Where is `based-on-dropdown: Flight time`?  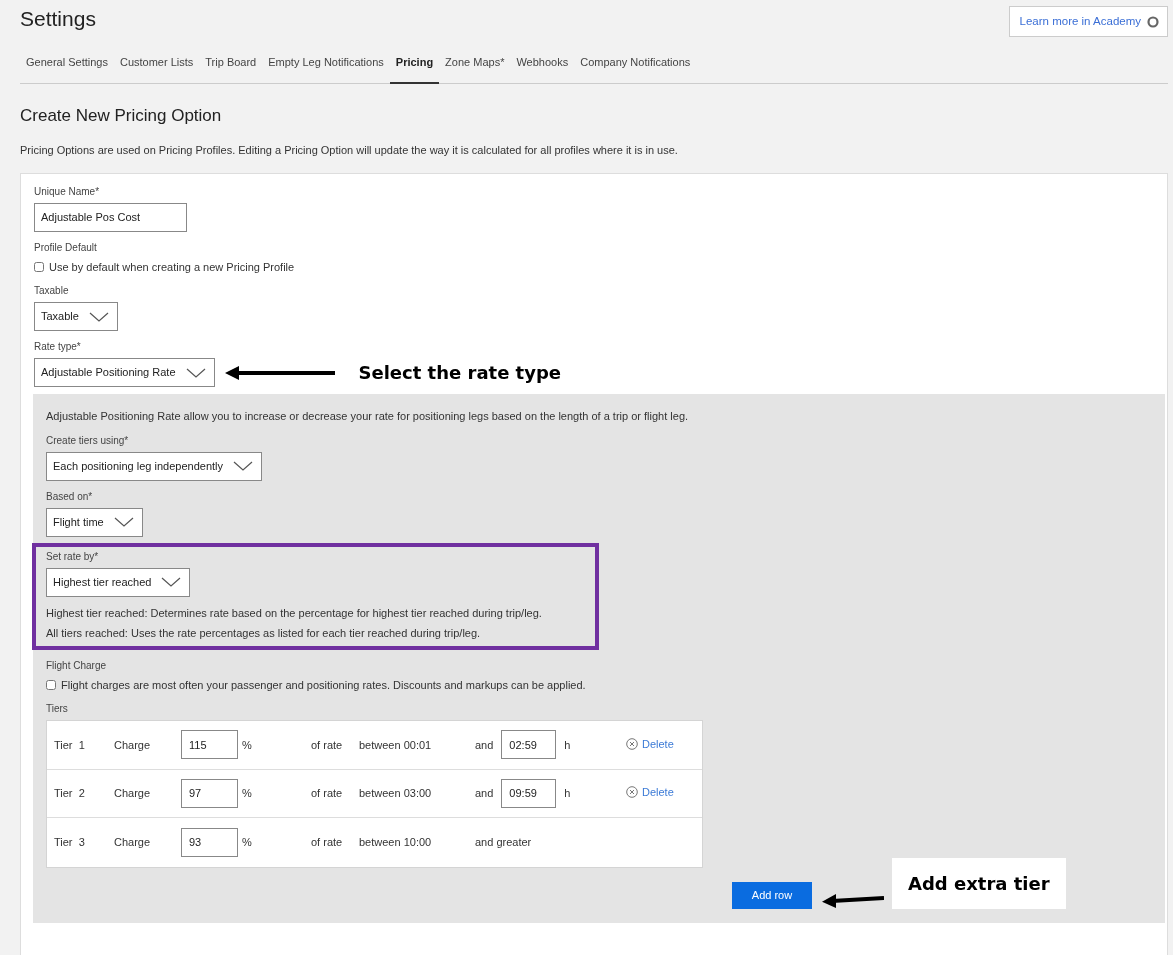 based-on-dropdown: Flight time is located at coordinates (94, 522).